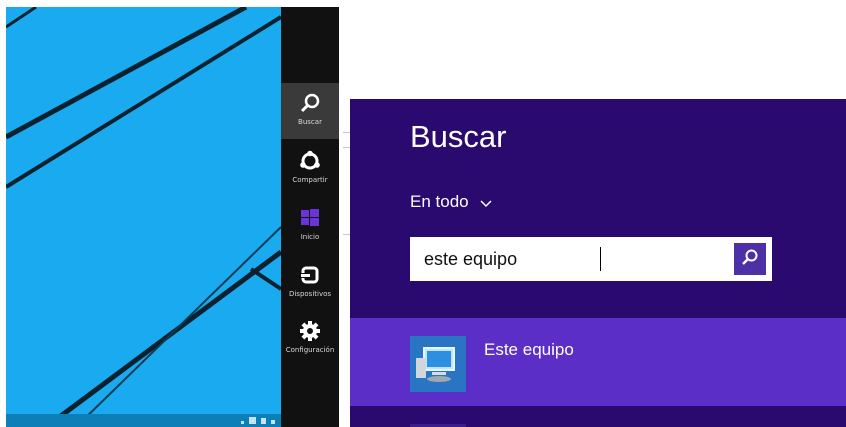 This screenshot has height=427, width=846. What do you see at coordinates (310, 122) in the screenshot?
I see `charm-label: Buscar` at bounding box center [310, 122].